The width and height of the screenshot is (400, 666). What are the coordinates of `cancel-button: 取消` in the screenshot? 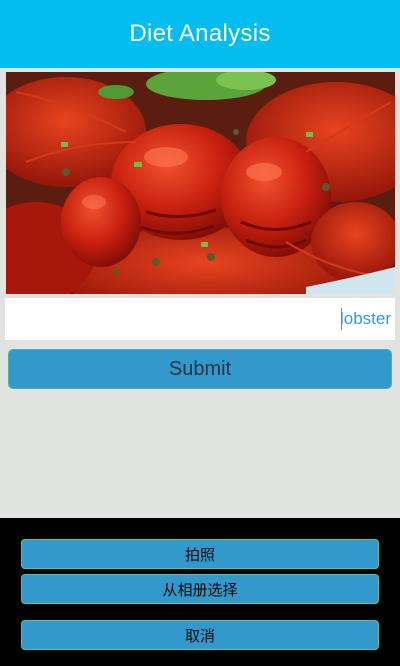 It's located at (200, 635).